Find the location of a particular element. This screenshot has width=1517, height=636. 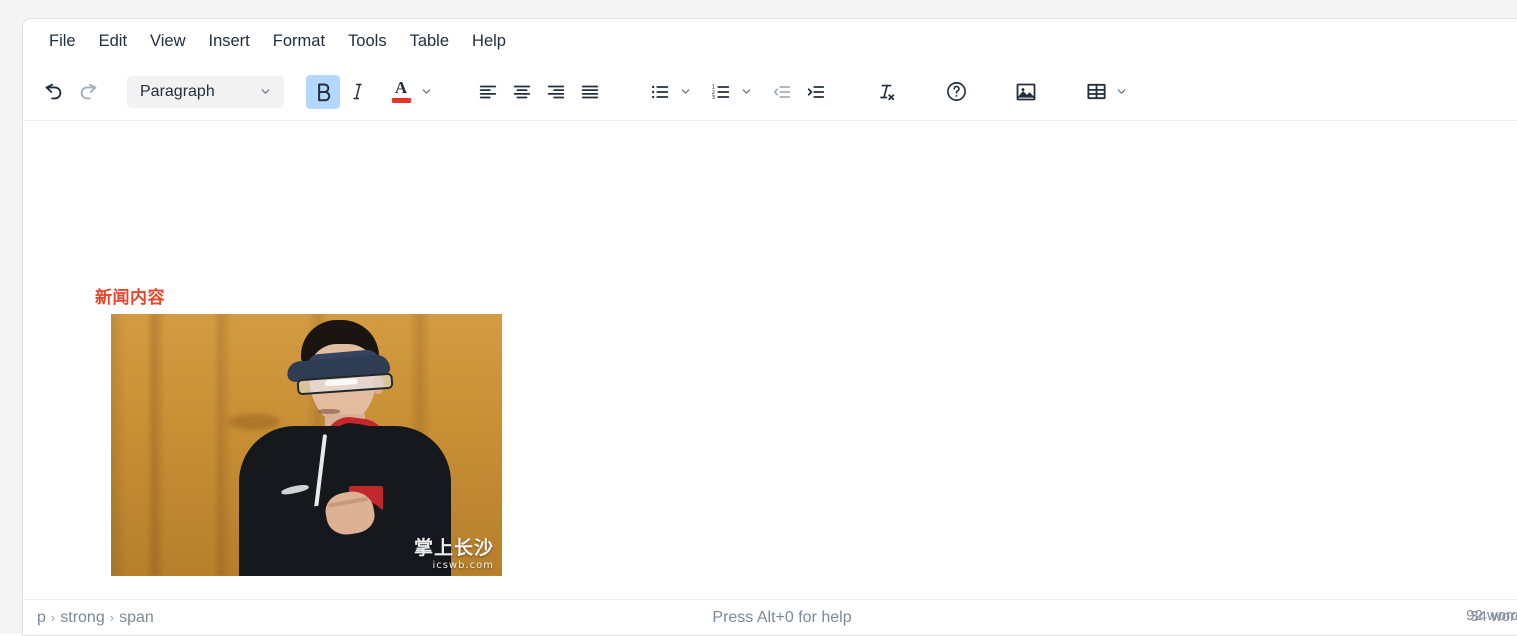

text-color-button: A is located at coordinates (401, 92).